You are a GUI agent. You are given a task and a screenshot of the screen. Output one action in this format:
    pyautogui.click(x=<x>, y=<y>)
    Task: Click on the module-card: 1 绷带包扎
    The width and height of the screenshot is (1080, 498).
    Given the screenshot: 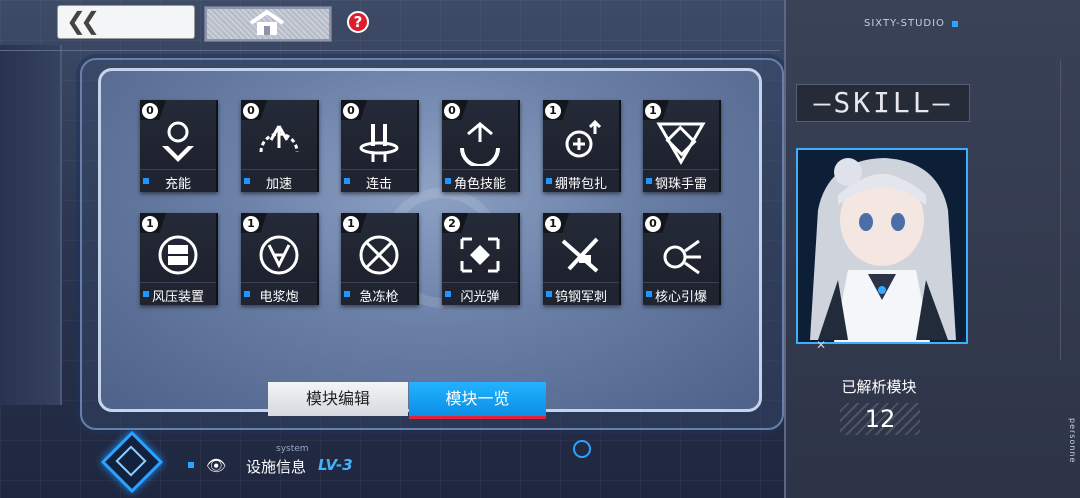 What is the action you would take?
    pyautogui.click(x=582, y=146)
    